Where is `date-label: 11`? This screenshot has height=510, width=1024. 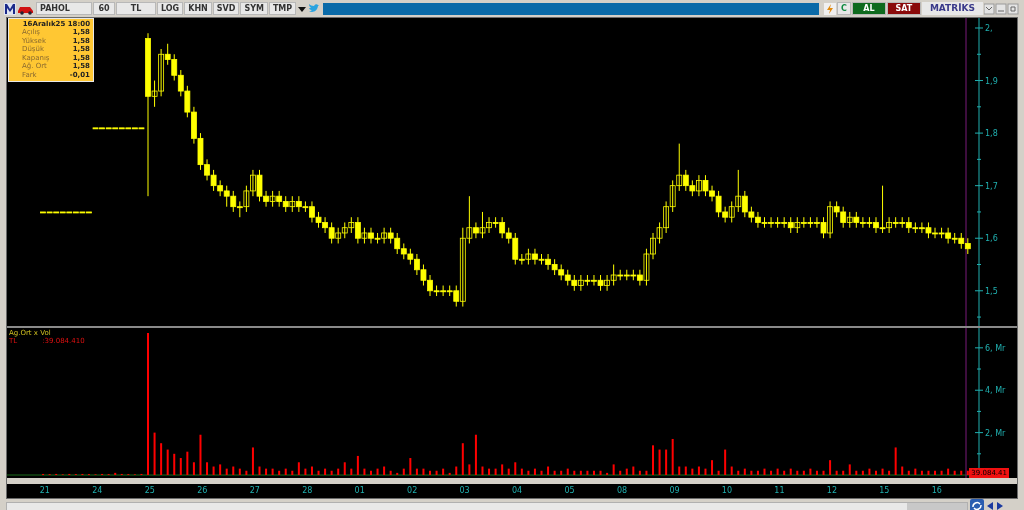 date-label: 11 is located at coordinates (779, 490).